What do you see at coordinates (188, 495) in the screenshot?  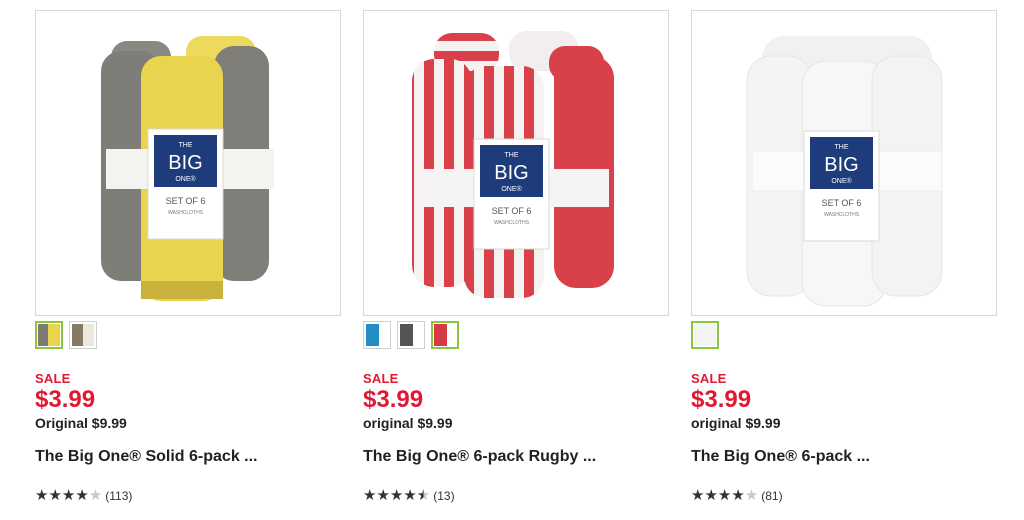 I see `rating: ★★★★★ (113)` at bounding box center [188, 495].